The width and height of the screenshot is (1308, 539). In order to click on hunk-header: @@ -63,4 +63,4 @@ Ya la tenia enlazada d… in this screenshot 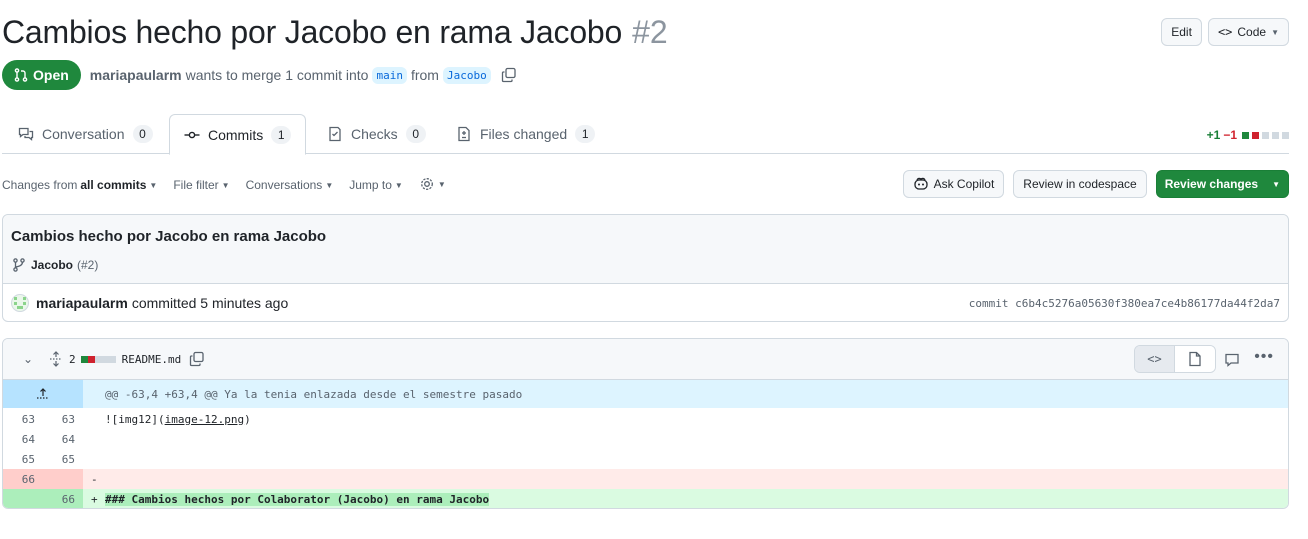, I will do `click(314, 394)`.